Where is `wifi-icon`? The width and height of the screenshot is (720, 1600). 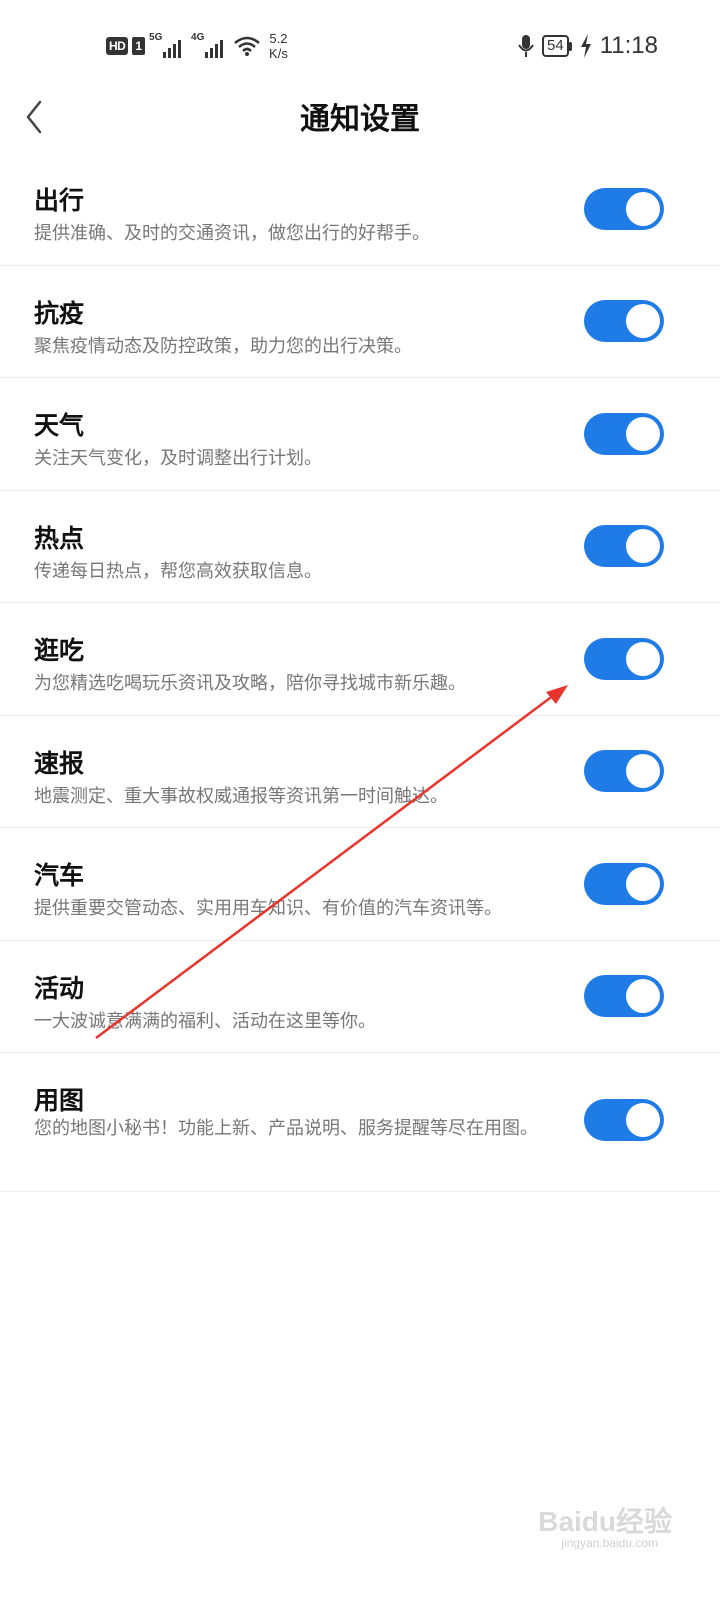
wifi-icon is located at coordinates (247, 46).